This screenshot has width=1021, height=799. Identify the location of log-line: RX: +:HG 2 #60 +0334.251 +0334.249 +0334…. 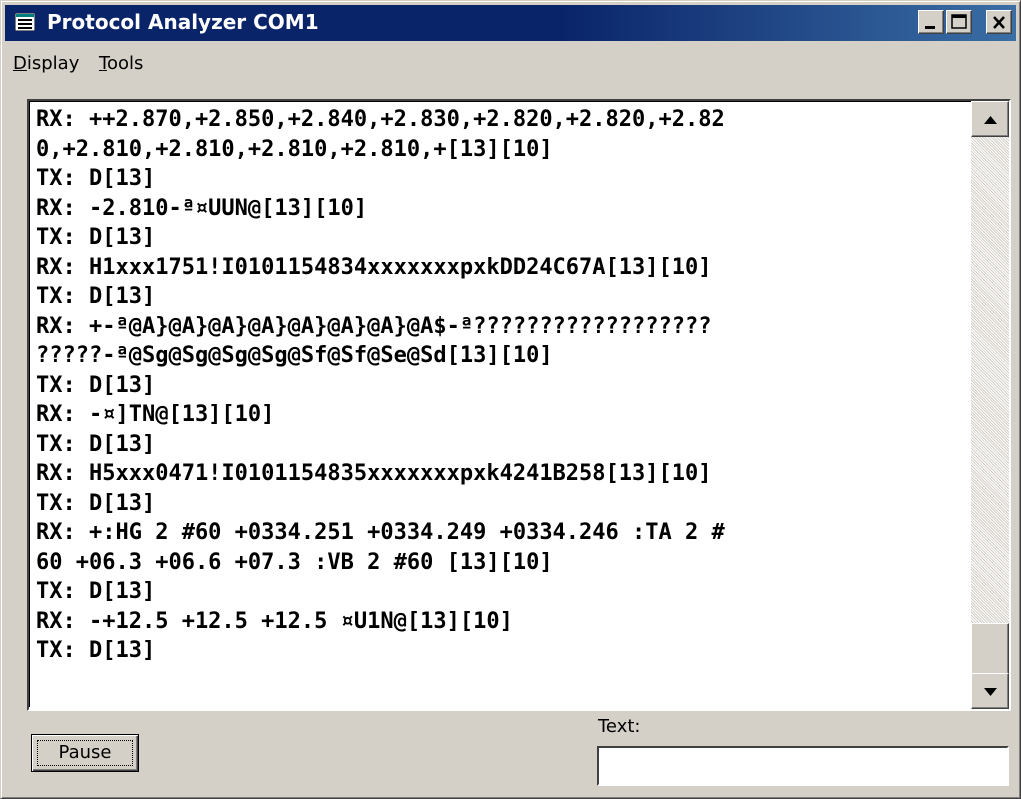
(380, 532).